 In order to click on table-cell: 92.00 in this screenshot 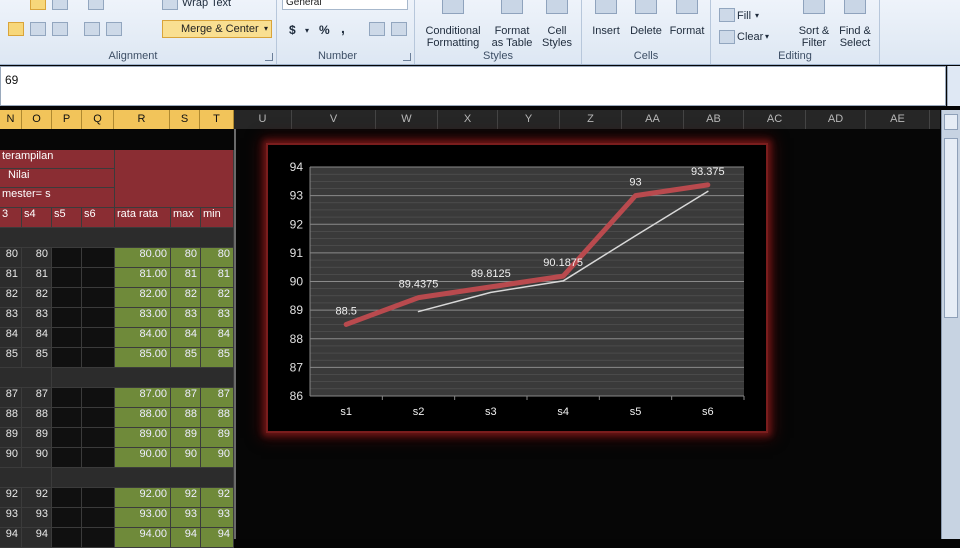, I will do `click(143, 498)`.